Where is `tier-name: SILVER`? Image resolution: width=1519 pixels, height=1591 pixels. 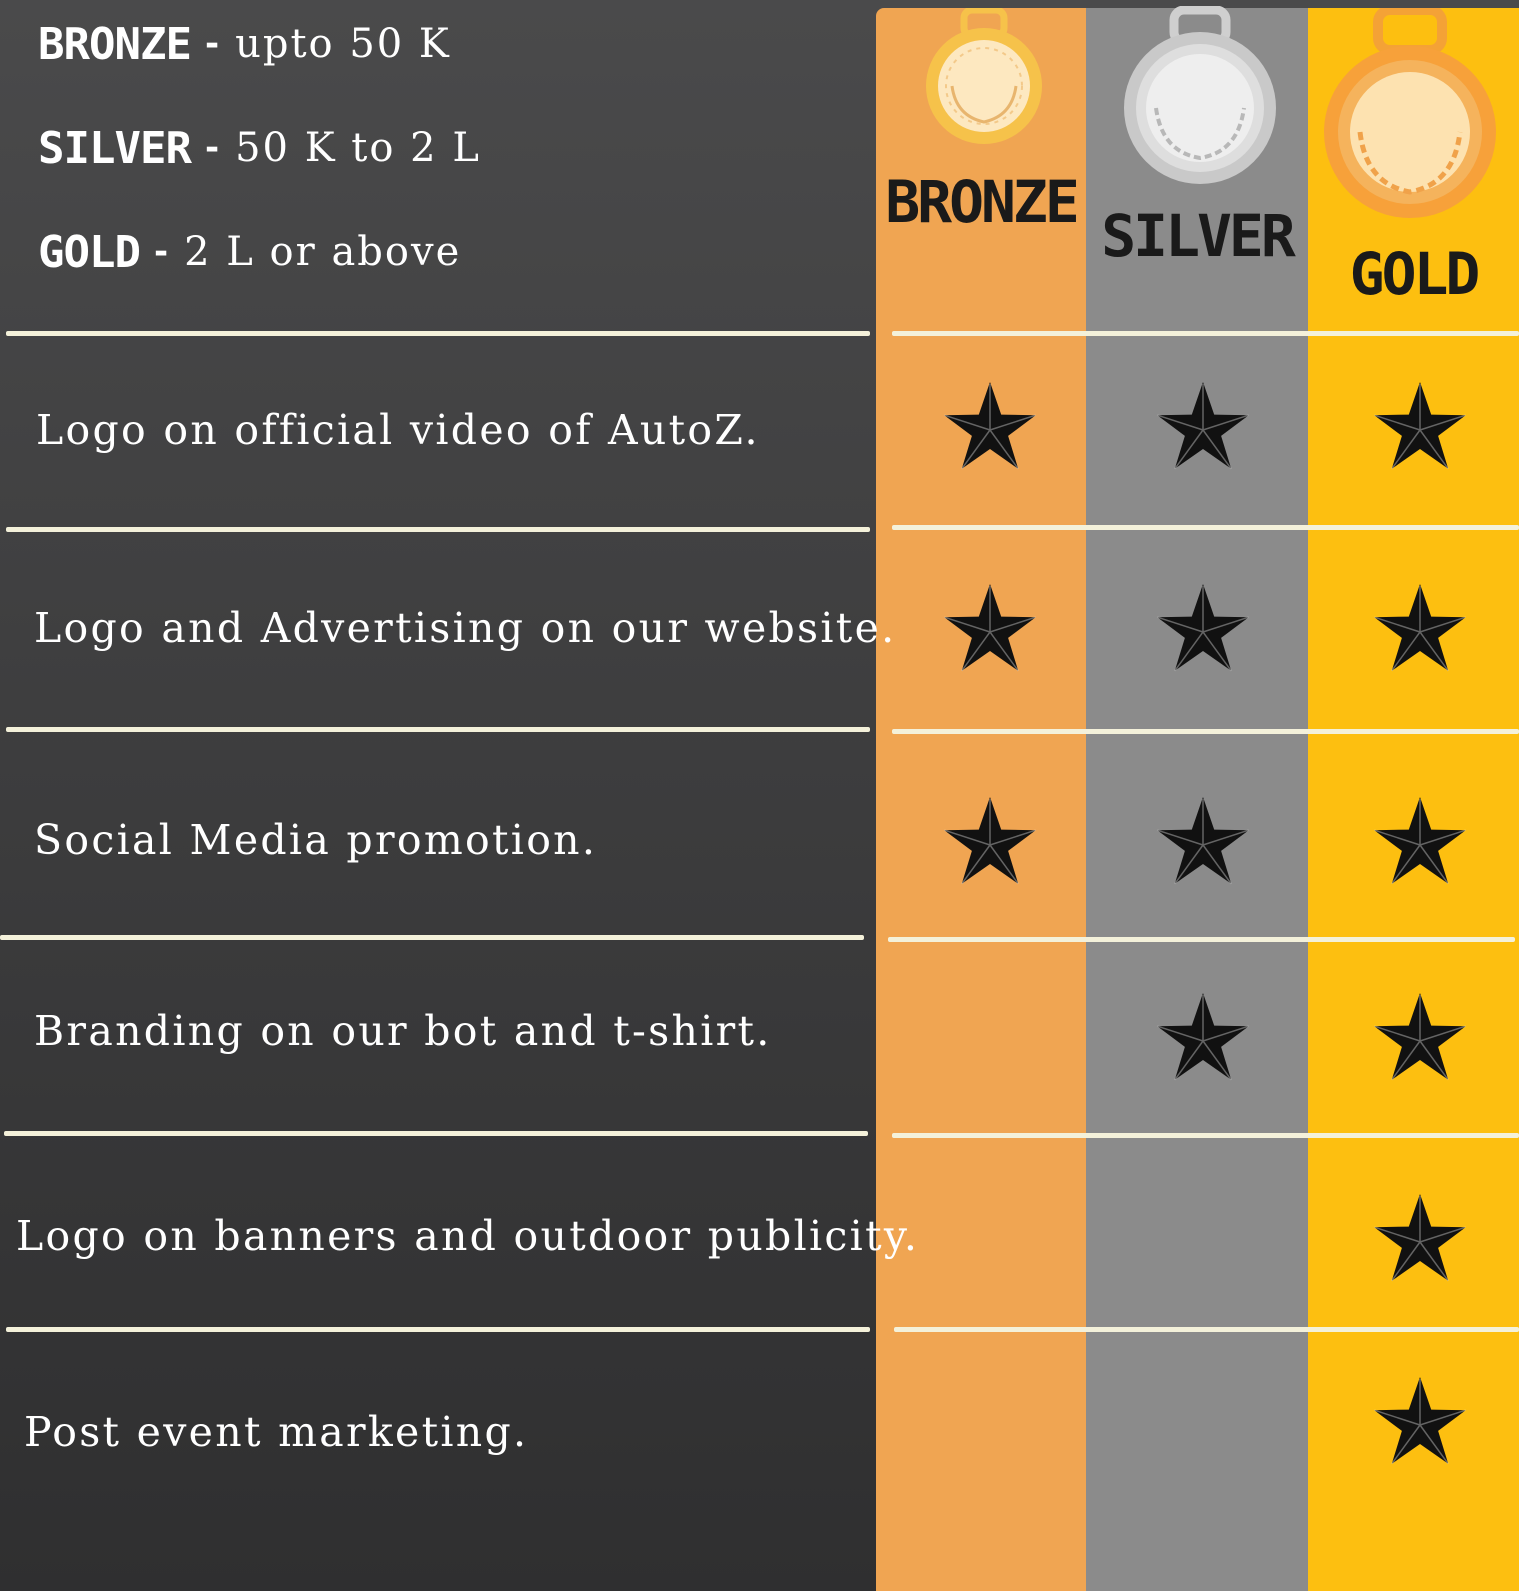 tier-name: SILVER is located at coordinates (115, 148).